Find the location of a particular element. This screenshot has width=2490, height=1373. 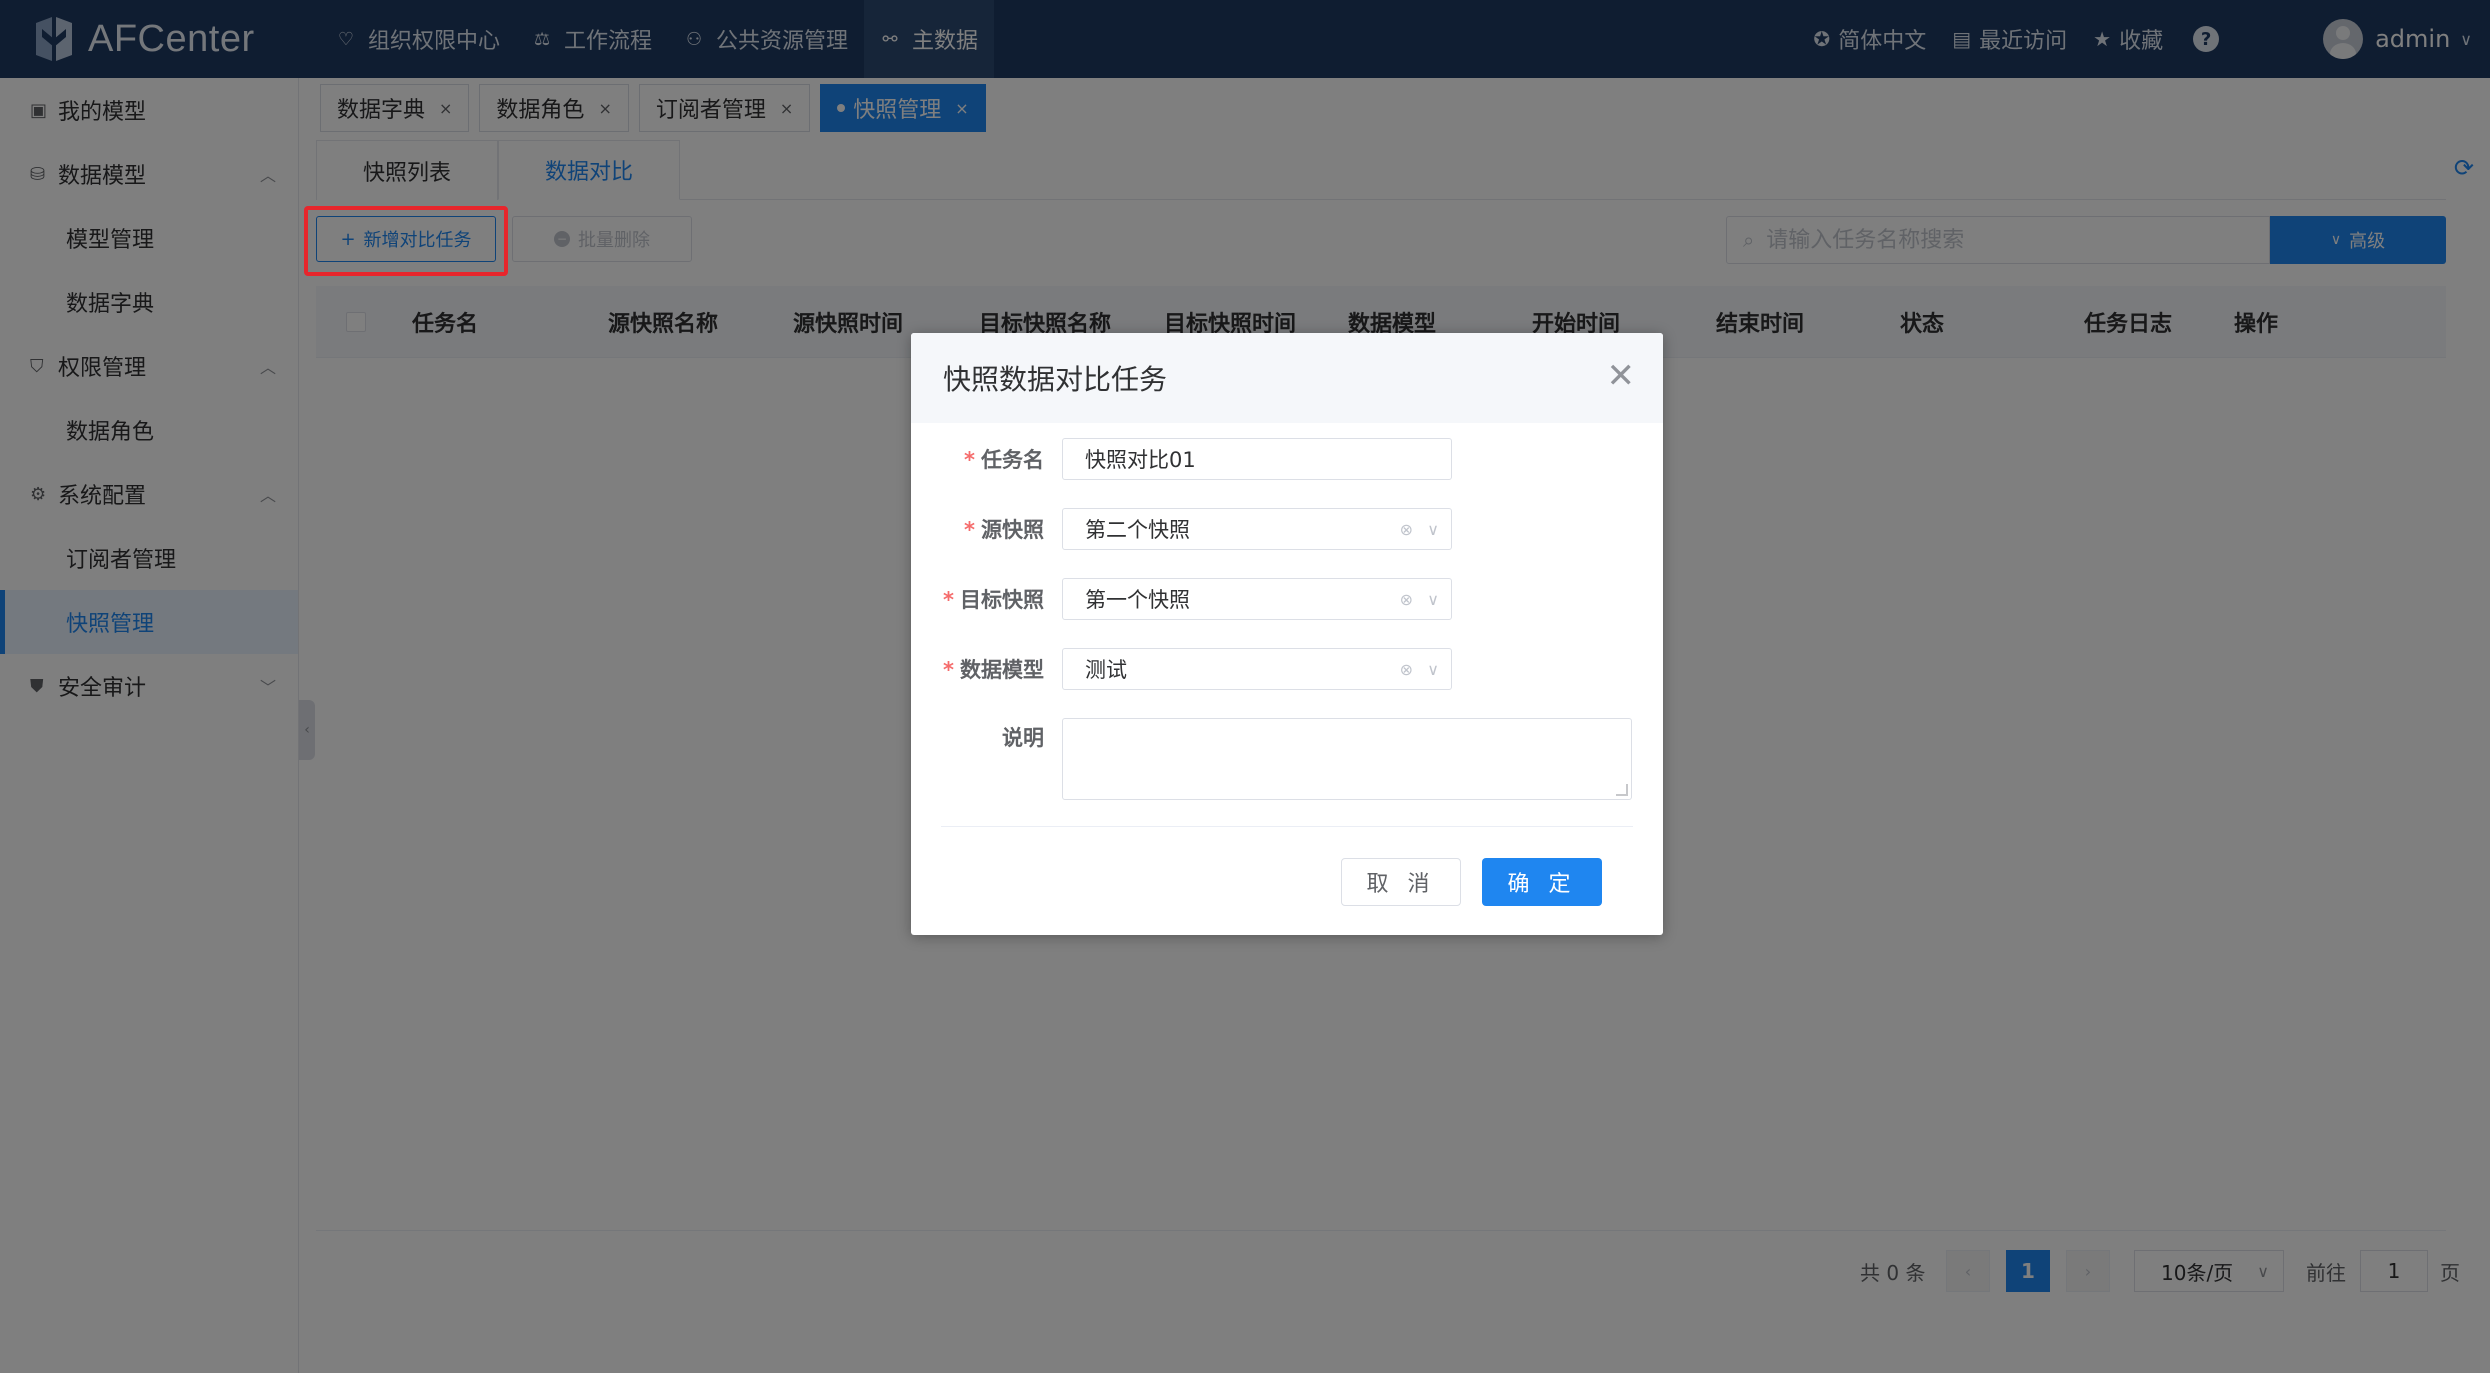

confirm-button: 确 定 is located at coordinates (1542, 882).